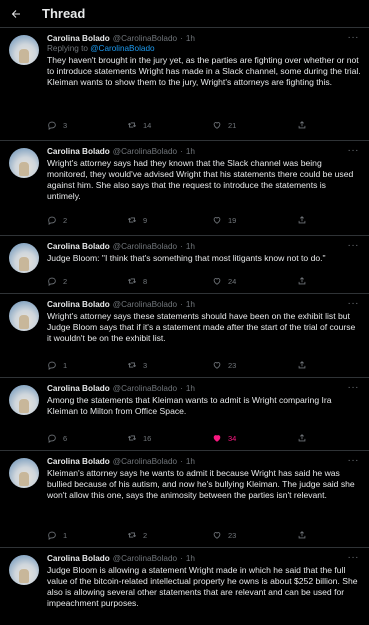  Describe the element at coordinates (224, 438) in the screenshot. I see `like-button: 34` at that location.